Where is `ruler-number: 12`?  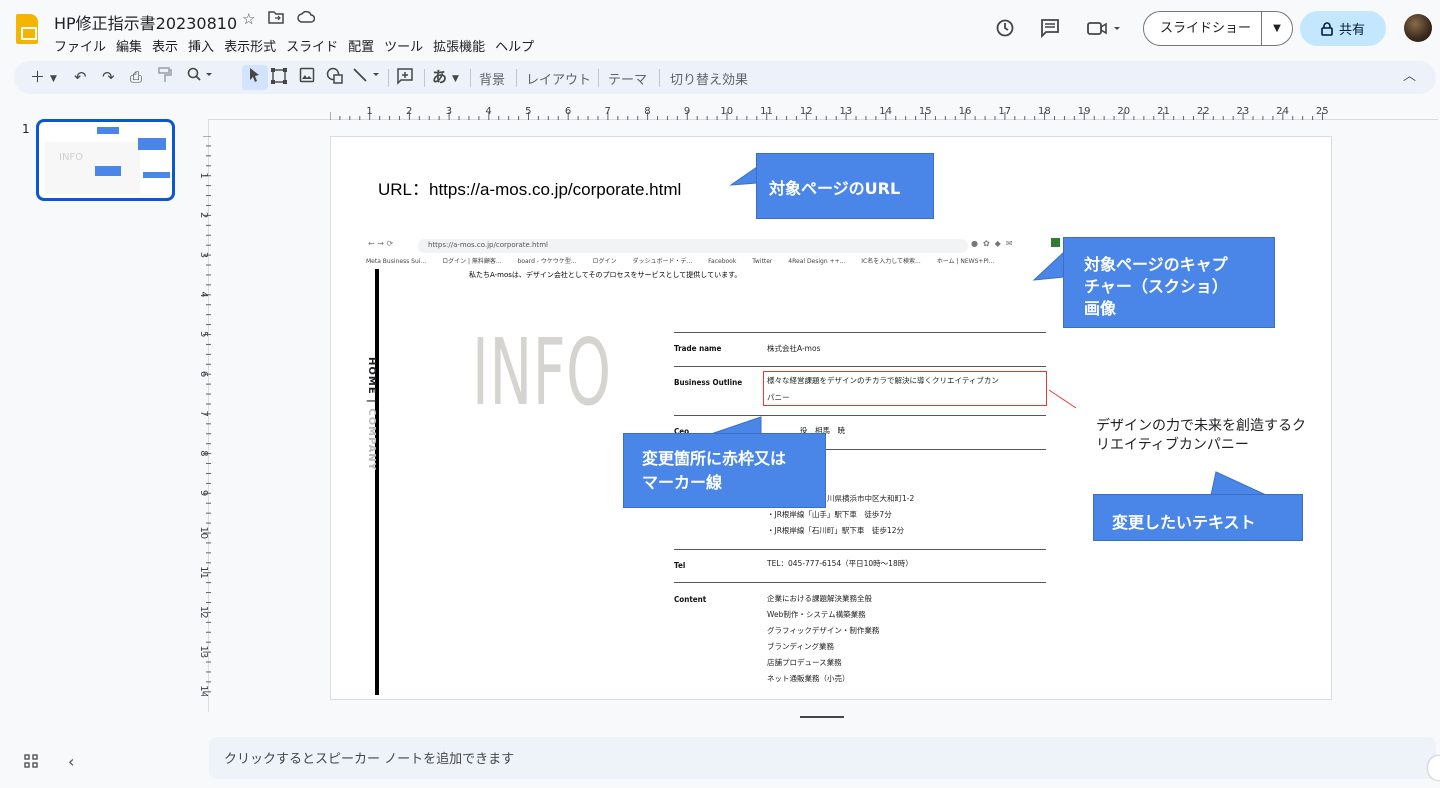
ruler-number: 12 is located at coordinates (806, 111).